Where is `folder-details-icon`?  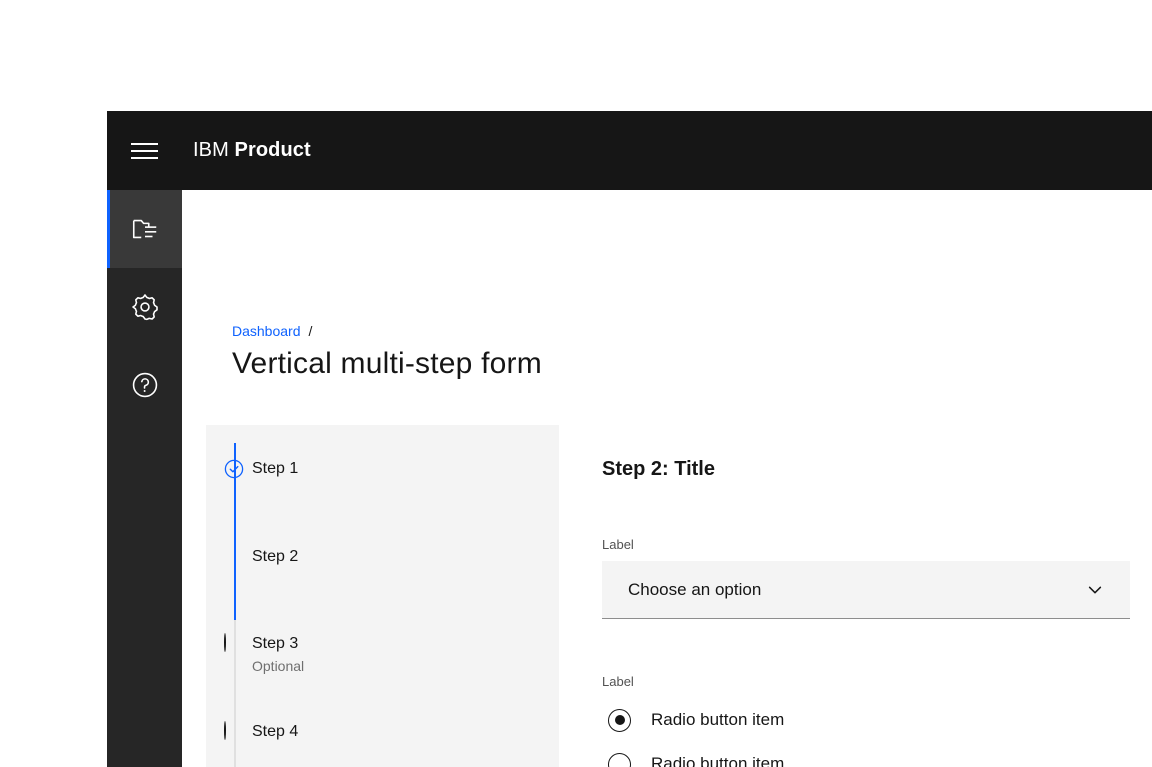 folder-details-icon is located at coordinates (145, 229).